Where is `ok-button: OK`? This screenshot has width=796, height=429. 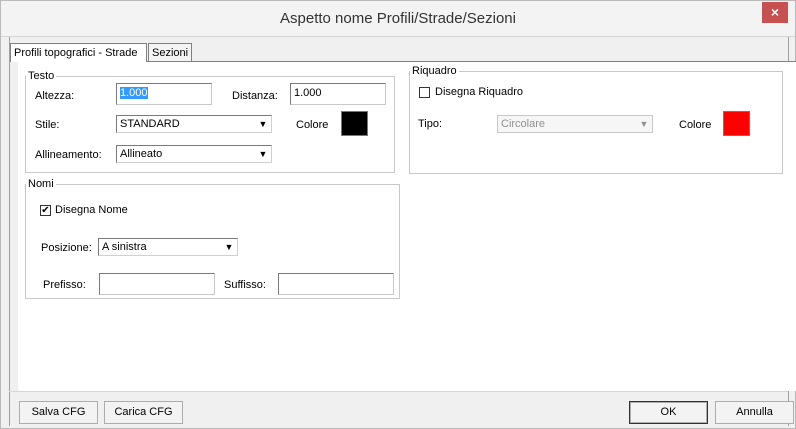
ok-button: OK is located at coordinates (668, 412).